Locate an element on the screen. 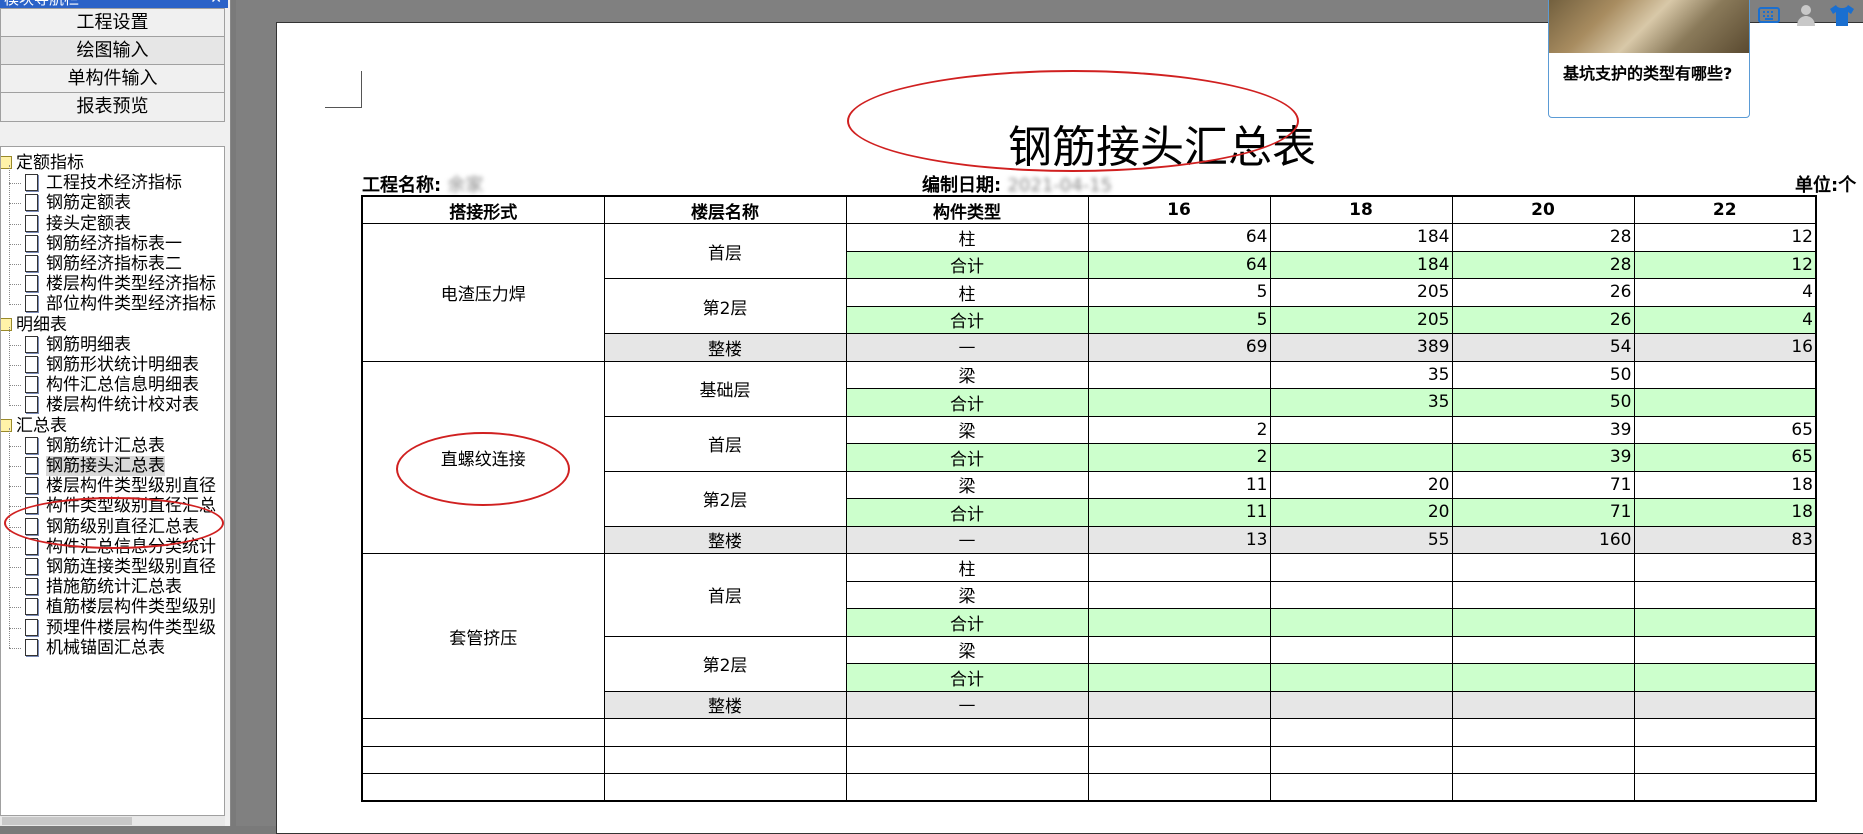 The height and width of the screenshot is (834, 1863). recommendation-card: 基坑支护的类型有哪些? is located at coordinates (1649, 59).